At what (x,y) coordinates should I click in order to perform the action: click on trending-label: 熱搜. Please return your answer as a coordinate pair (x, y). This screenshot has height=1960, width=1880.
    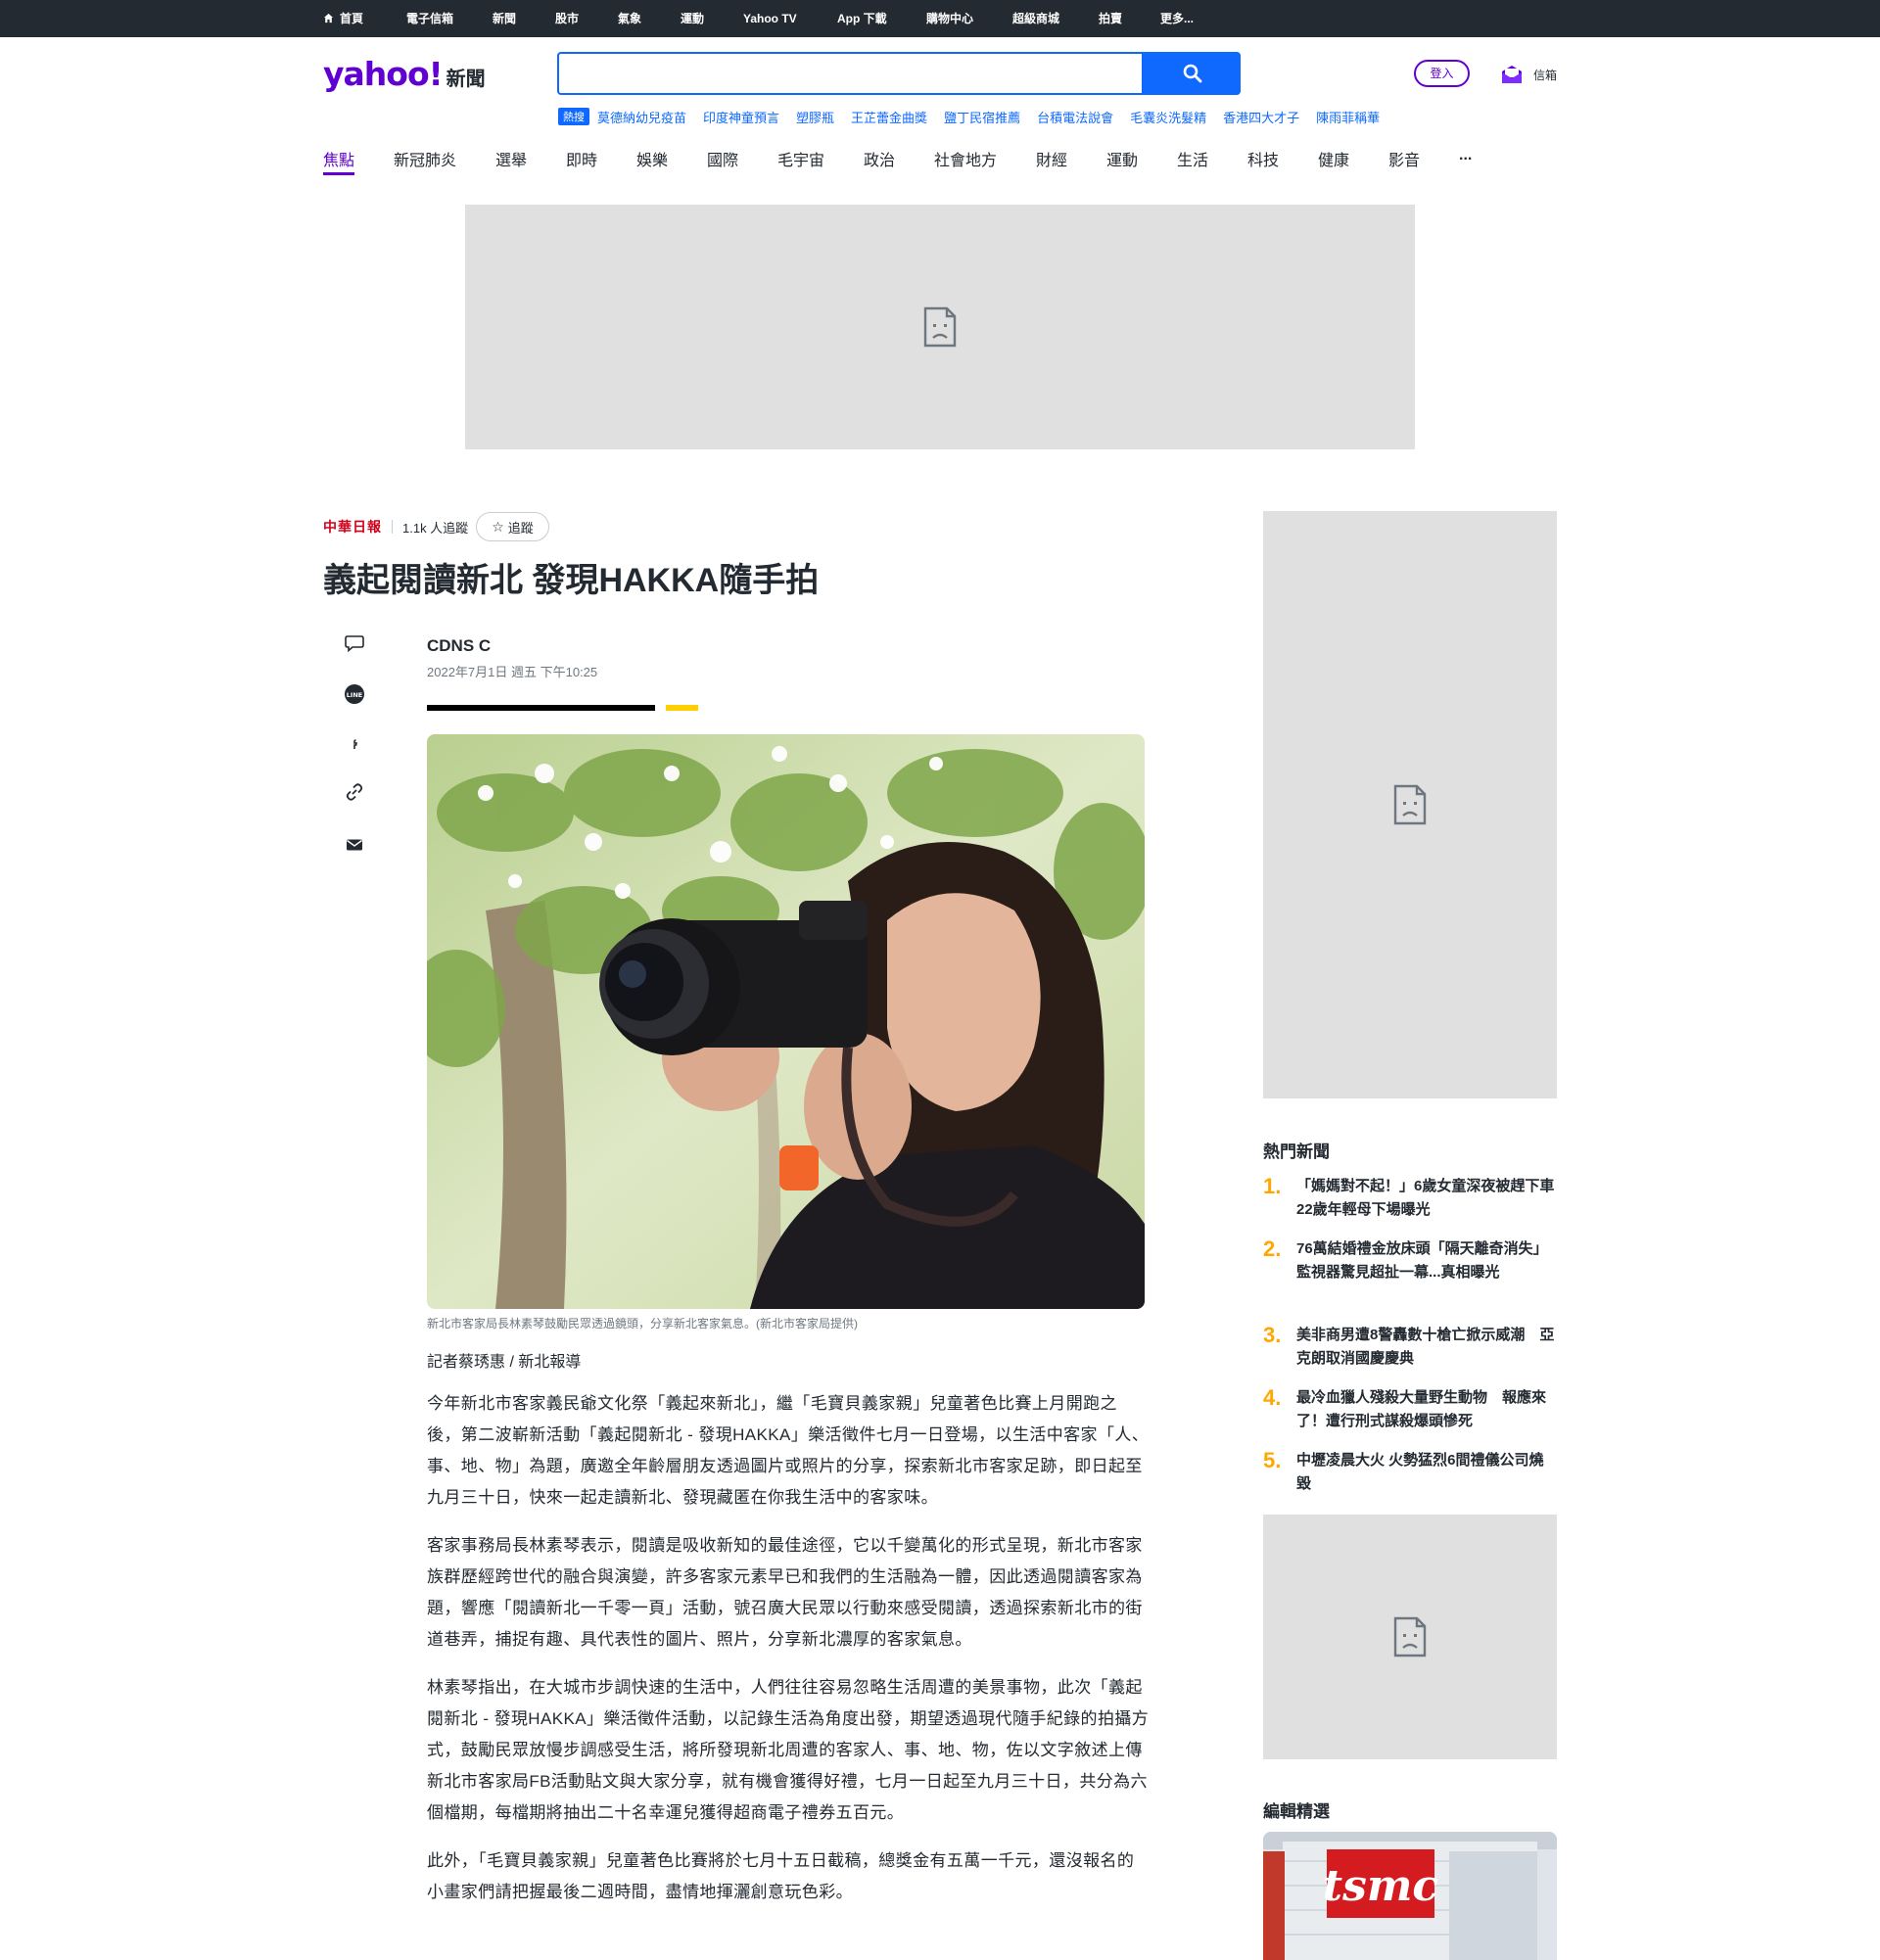
    Looking at the image, I should click on (573, 116).